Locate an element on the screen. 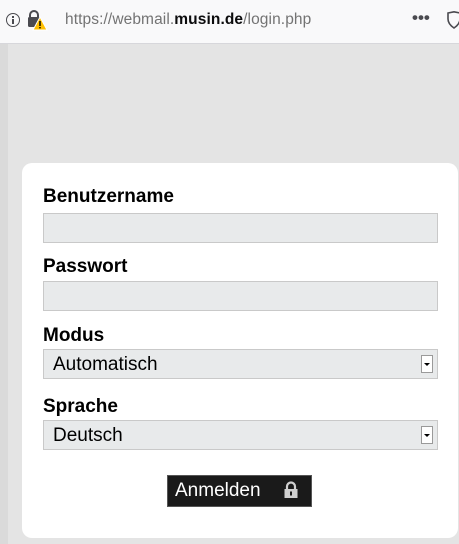 The height and width of the screenshot is (544, 459). url-path: /login.php is located at coordinates (277, 19).